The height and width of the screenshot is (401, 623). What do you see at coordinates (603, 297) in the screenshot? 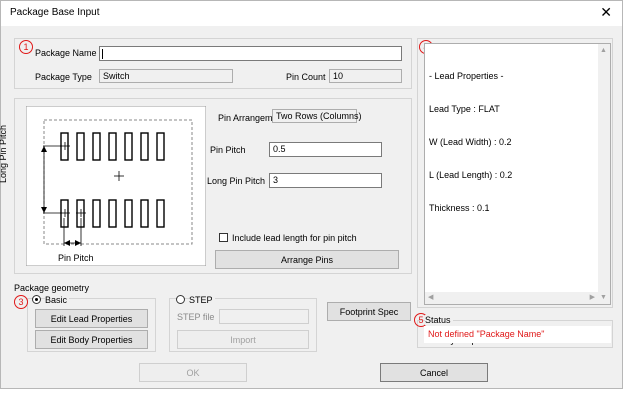
I see `scroll-down-icon: ▼` at bounding box center [603, 297].